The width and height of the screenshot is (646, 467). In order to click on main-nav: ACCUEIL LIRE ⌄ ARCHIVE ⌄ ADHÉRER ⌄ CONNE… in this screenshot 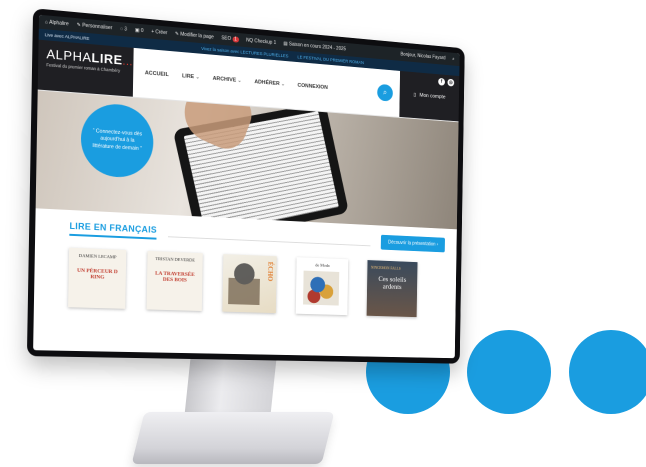, I will do `click(236, 80)`.